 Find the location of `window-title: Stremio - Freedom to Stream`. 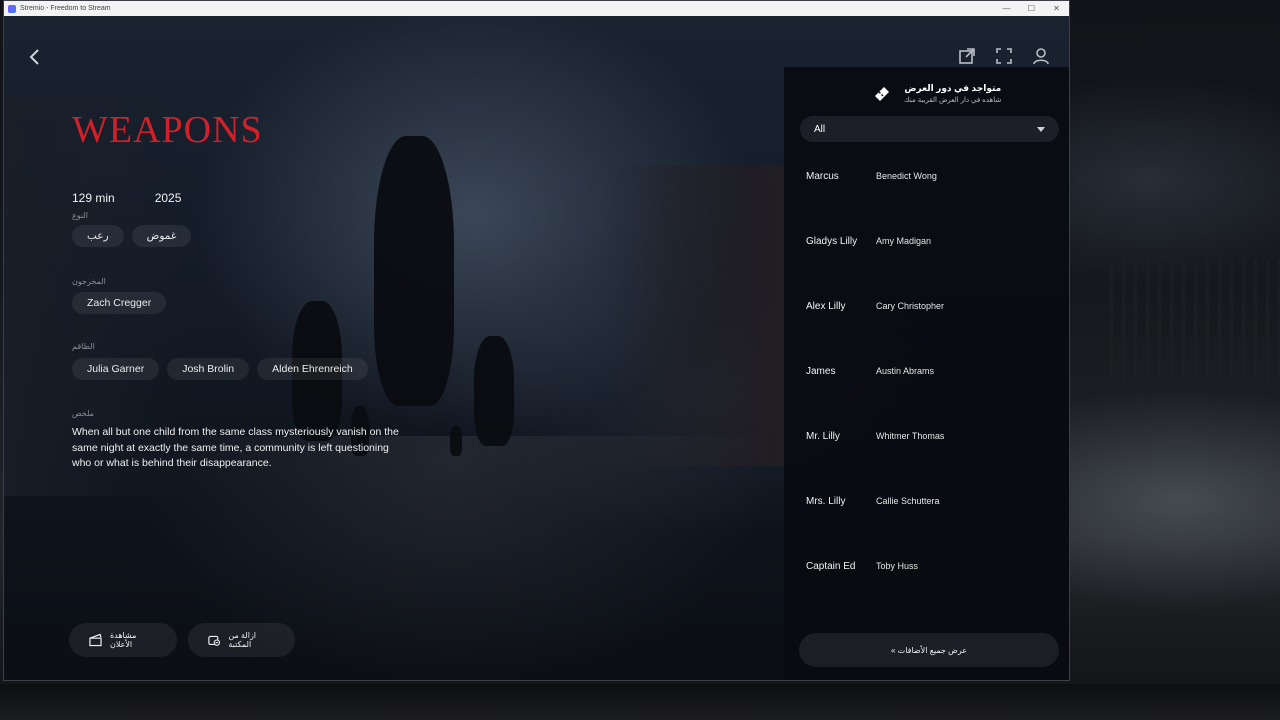

window-title: Stremio - Freedom to Stream is located at coordinates (65, 8).